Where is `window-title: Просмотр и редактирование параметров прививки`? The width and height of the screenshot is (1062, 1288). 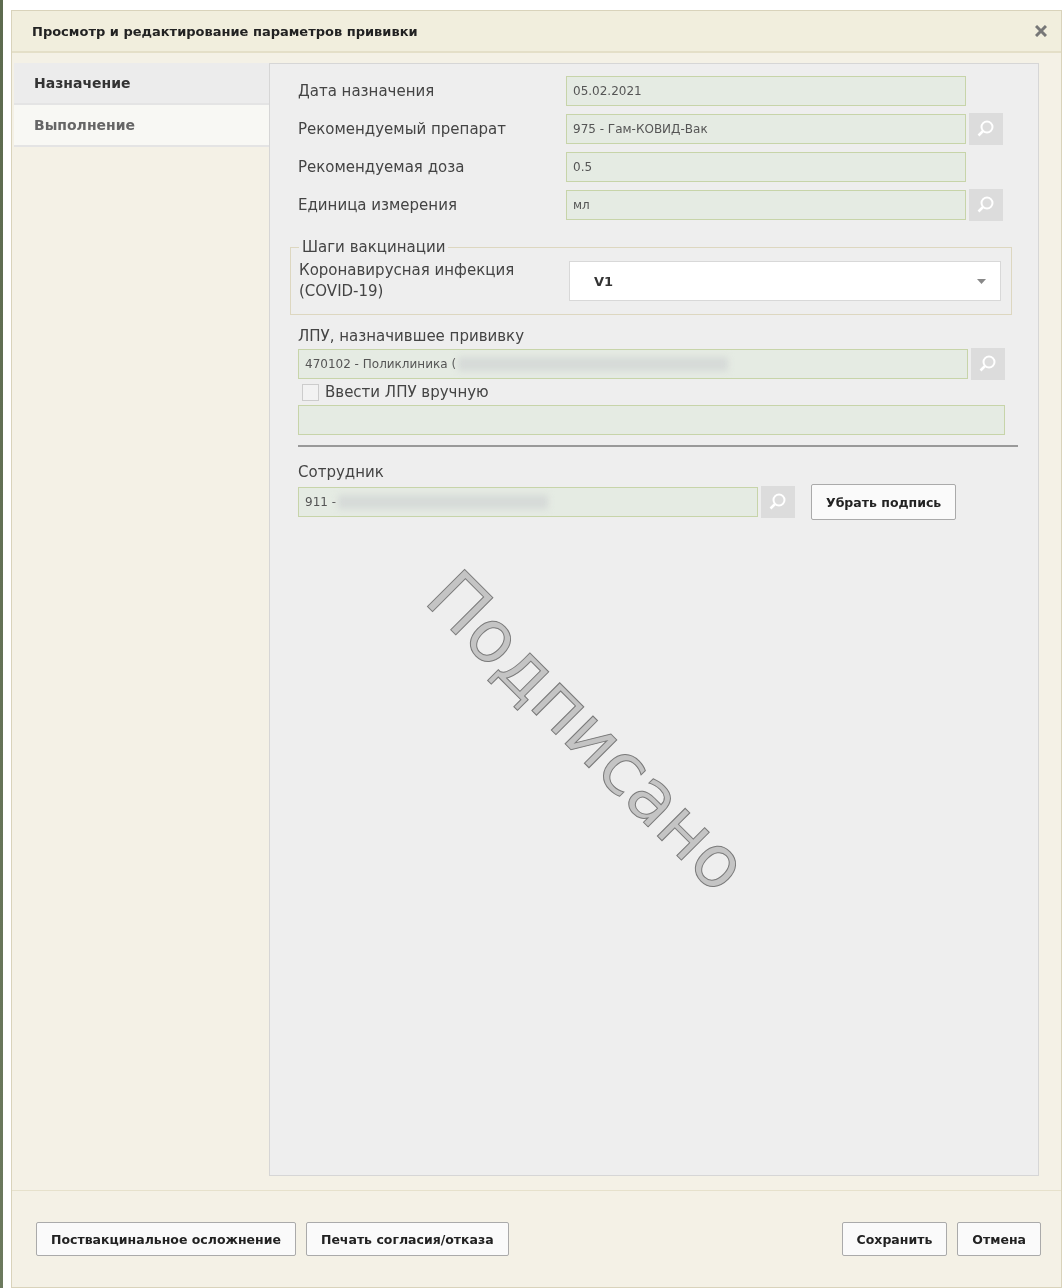
window-title: Просмотр и редактирование параметров прививки is located at coordinates (225, 31).